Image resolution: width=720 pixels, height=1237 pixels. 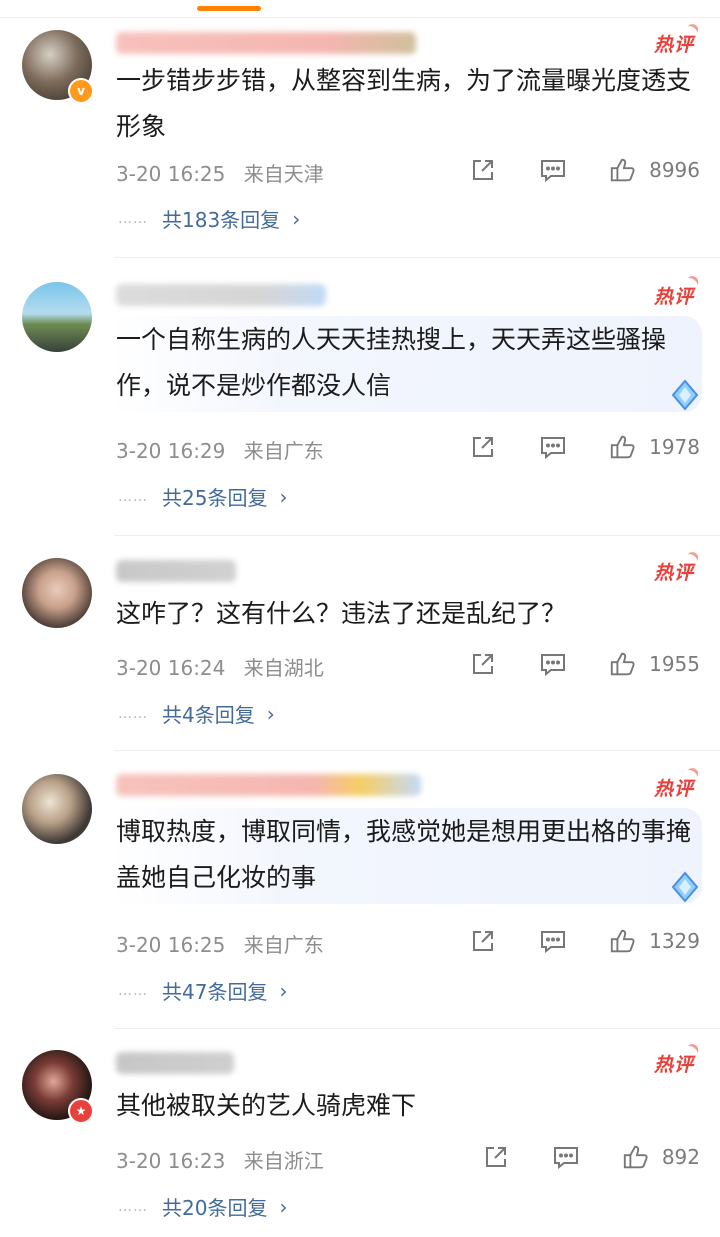 I want to click on like-count: 892, so click(x=680, y=1157).